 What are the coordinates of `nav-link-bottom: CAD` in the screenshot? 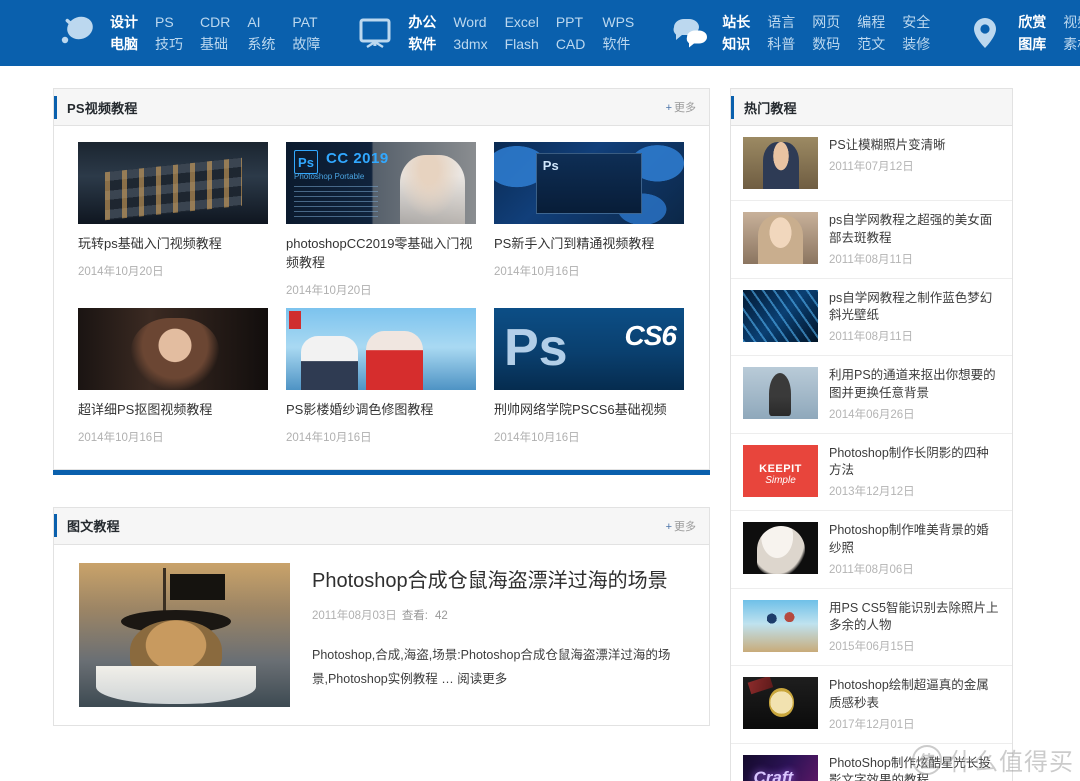 It's located at (571, 44).